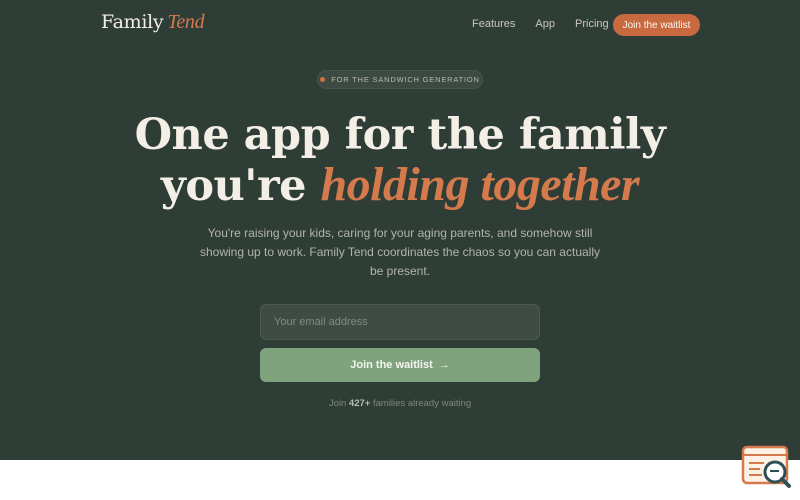 This screenshot has width=800, height=500. What do you see at coordinates (480, 184) in the screenshot?
I see `headline-line2-accent: holding together` at bounding box center [480, 184].